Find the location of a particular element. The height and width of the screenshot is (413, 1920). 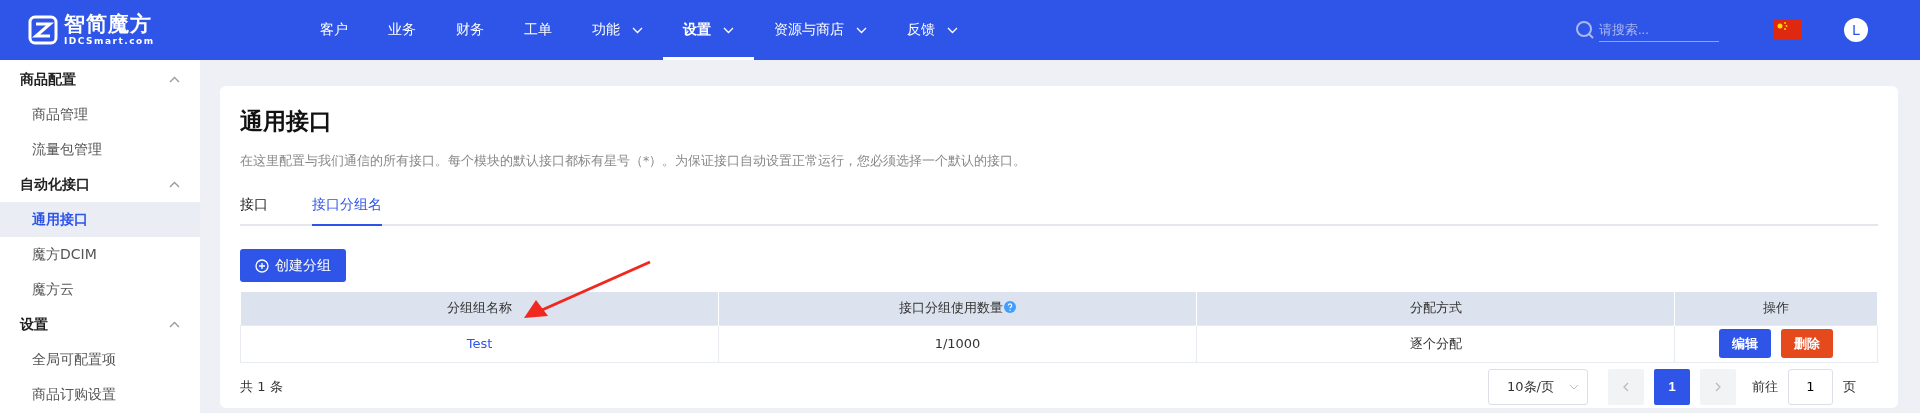

column-header: 分配方式 is located at coordinates (1435, 308).